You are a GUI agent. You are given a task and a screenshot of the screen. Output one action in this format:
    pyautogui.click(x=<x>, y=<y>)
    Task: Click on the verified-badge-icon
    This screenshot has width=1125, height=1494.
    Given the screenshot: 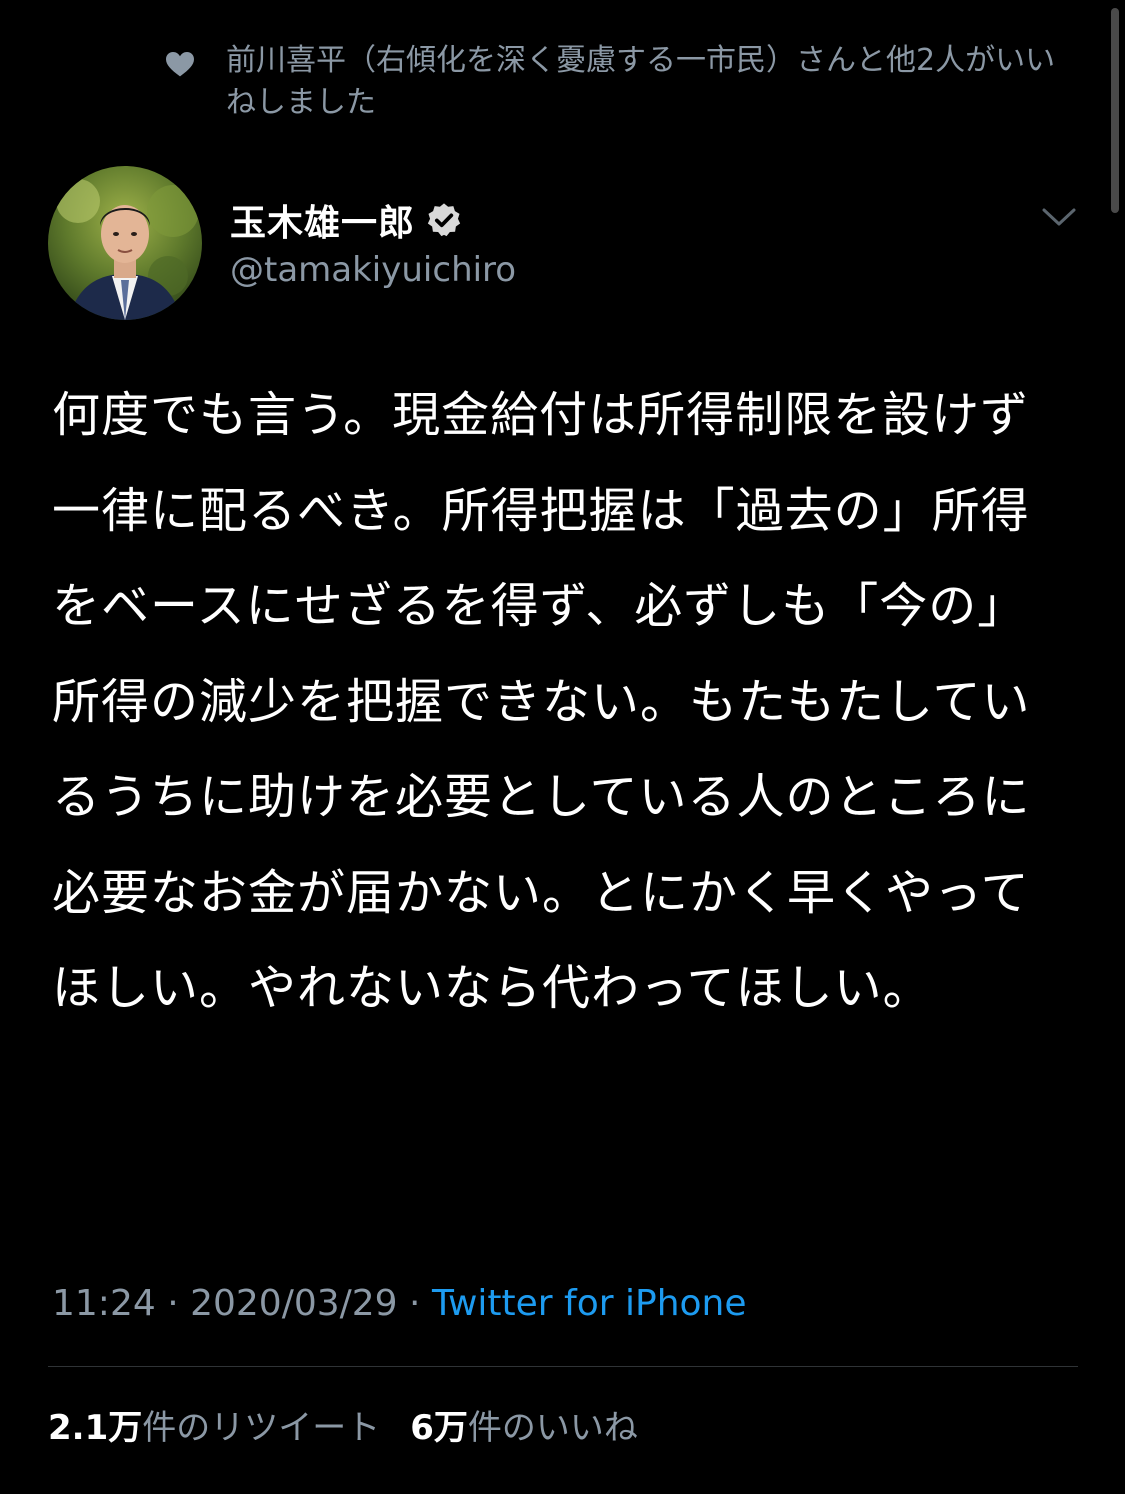 What is the action you would take?
    pyautogui.click(x=444, y=220)
    